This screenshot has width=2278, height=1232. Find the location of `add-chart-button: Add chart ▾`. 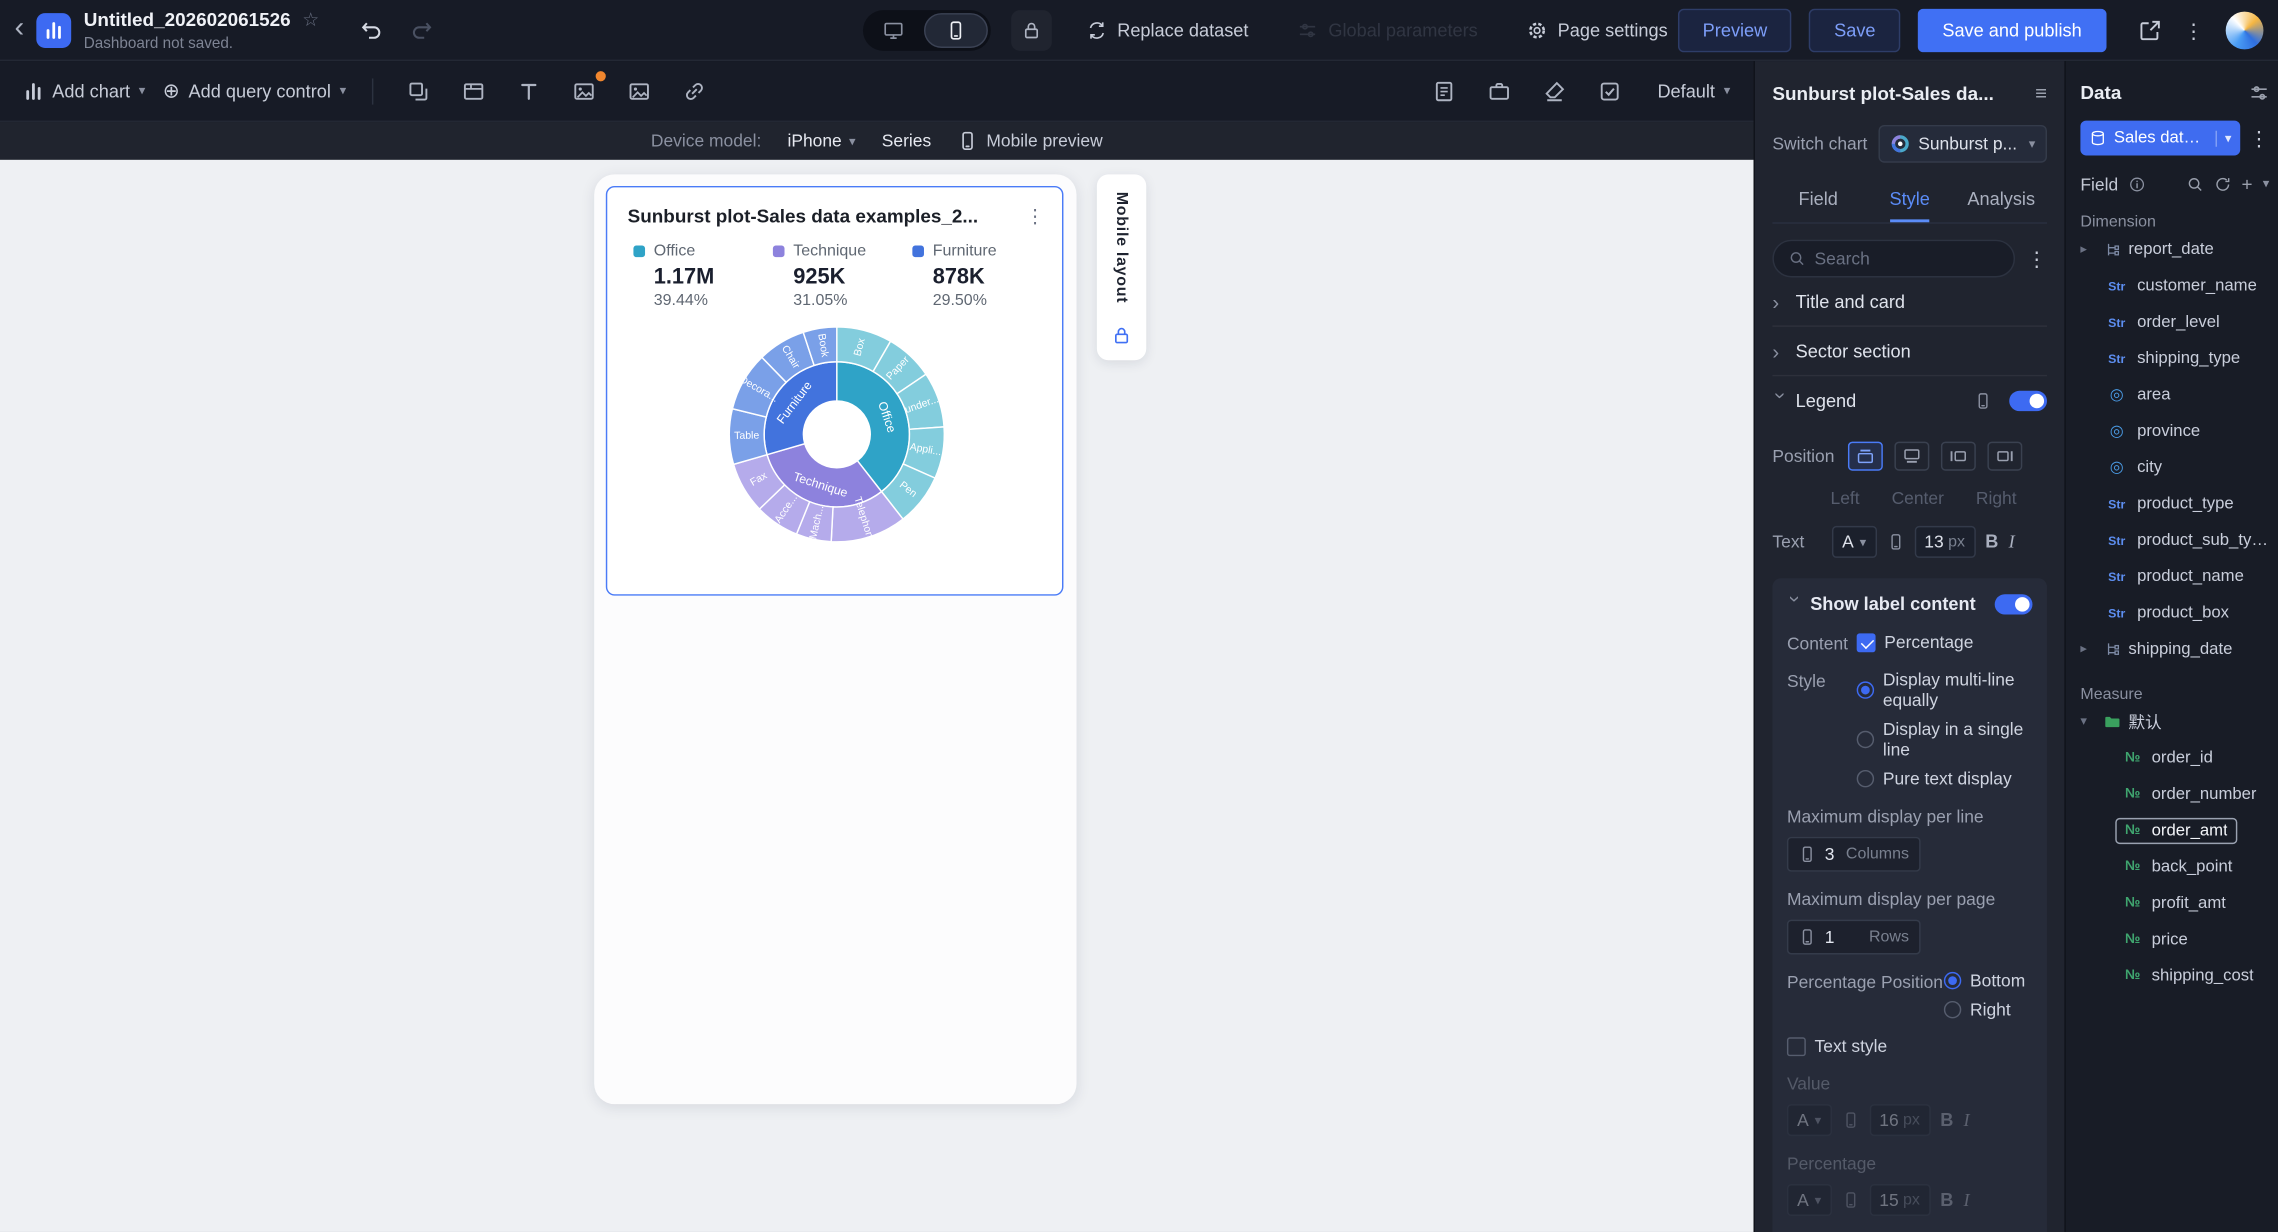

add-chart-button: Add chart ▾ is located at coordinates (84, 91).